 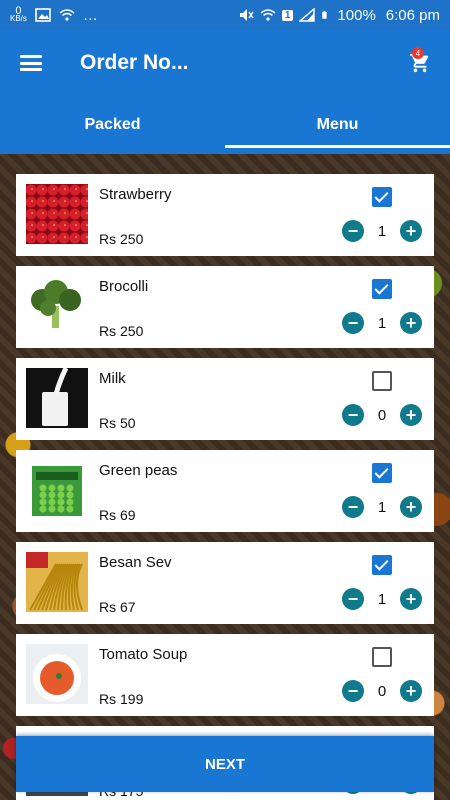 I want to click on menu-button, so click(x=31, y=63).